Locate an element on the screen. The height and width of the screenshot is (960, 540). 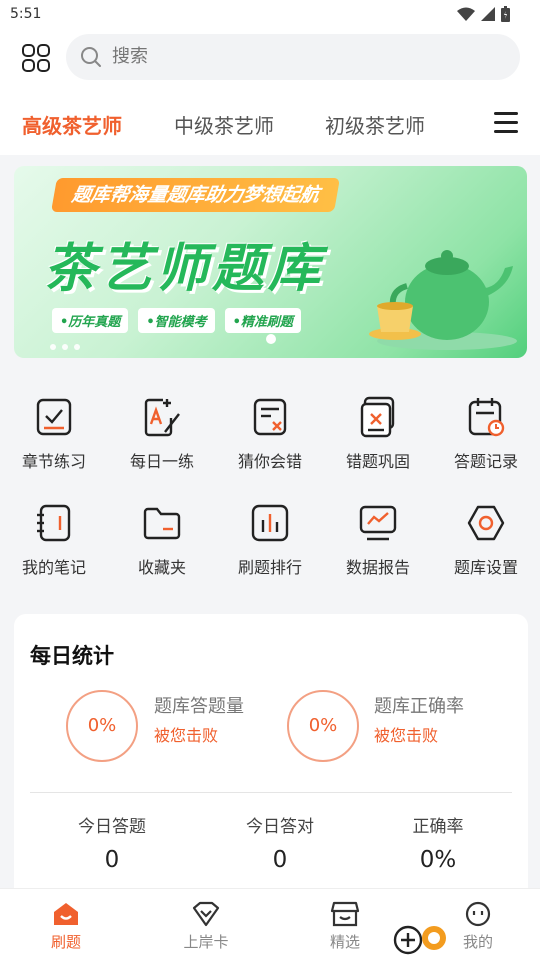
stat-label: 今日答题 is located at coordinates (112, 827).